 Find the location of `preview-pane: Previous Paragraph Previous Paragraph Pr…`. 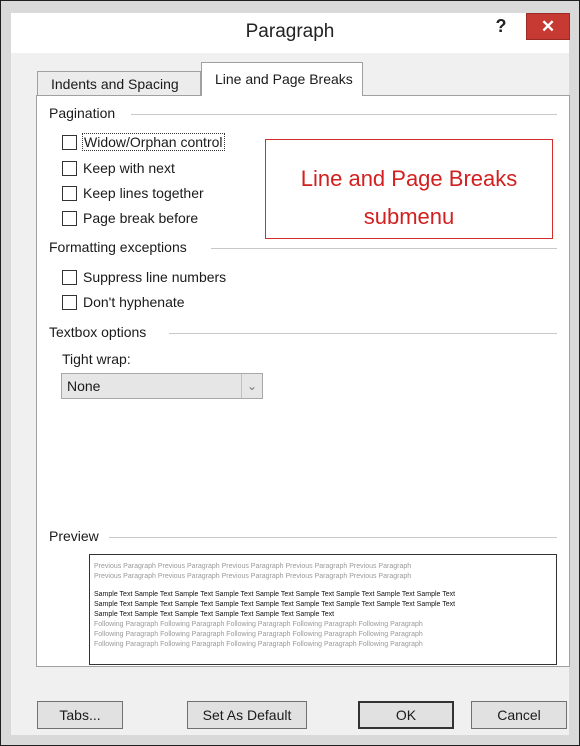

preview-pane: Previous Paragraph Previous Paragraph Pr… is located at coordinates (323, 609).